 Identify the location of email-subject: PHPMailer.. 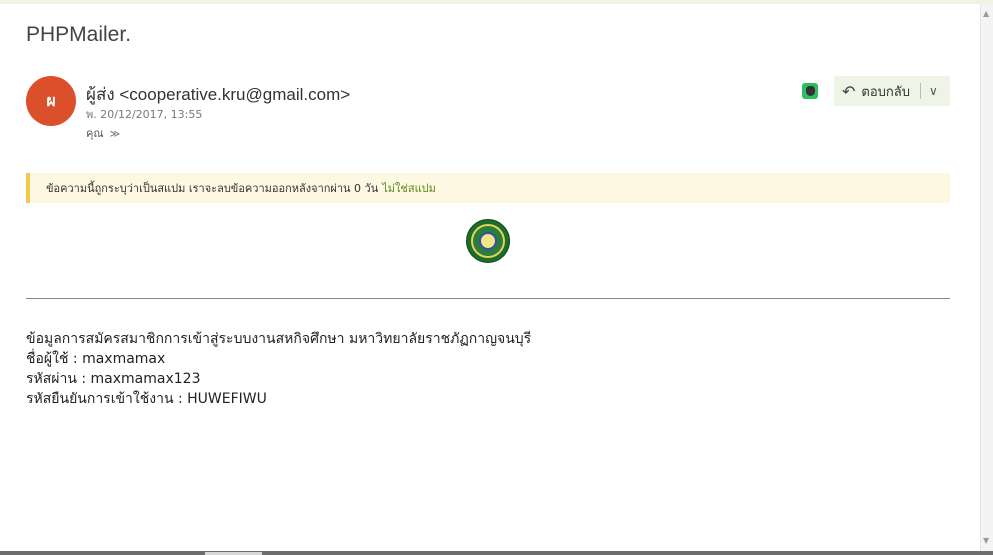
(79, 34).